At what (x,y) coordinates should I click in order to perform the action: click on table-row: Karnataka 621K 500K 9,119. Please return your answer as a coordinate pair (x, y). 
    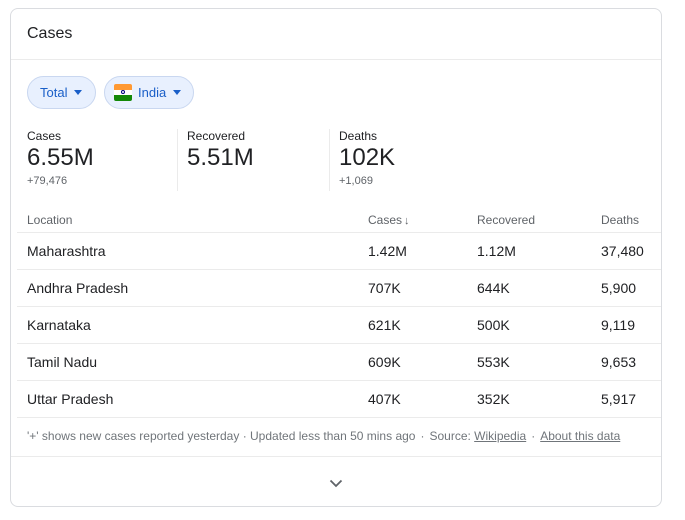
    Looking at the image, I should click on (339, 325).